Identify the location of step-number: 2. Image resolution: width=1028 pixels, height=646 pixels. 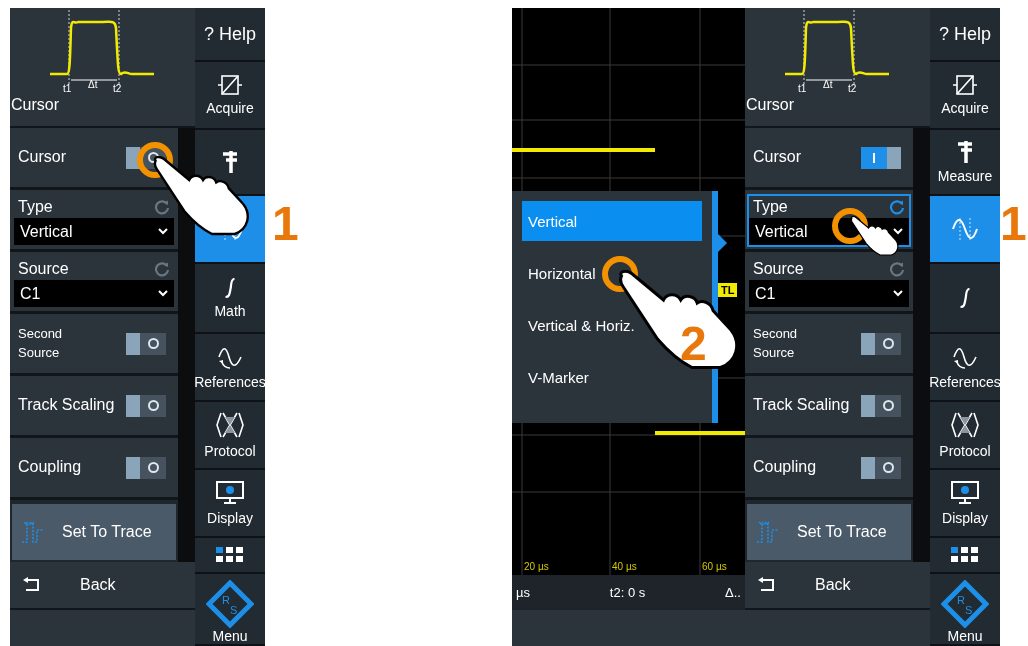
(693, 344).